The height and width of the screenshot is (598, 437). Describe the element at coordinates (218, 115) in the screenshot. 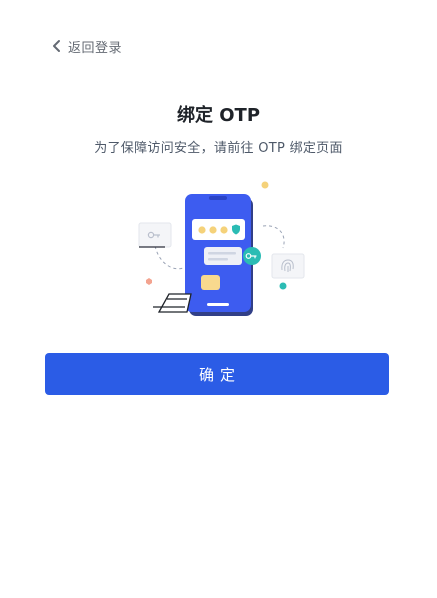

I see `page-title: 绑定 OTP` at that location.